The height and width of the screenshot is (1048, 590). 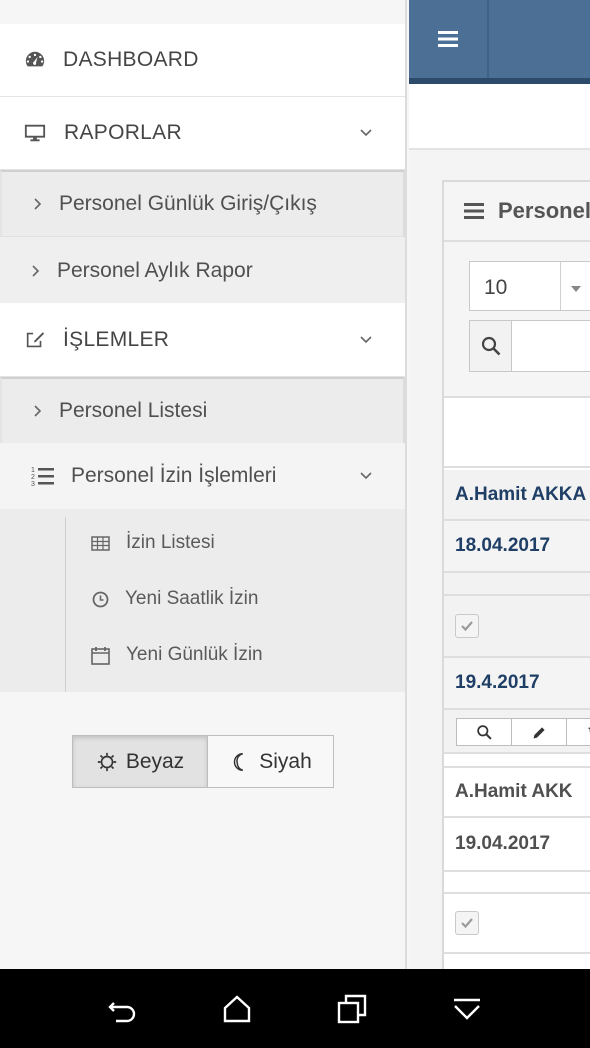 I want to click on view-button, so click(x=484, y=732).